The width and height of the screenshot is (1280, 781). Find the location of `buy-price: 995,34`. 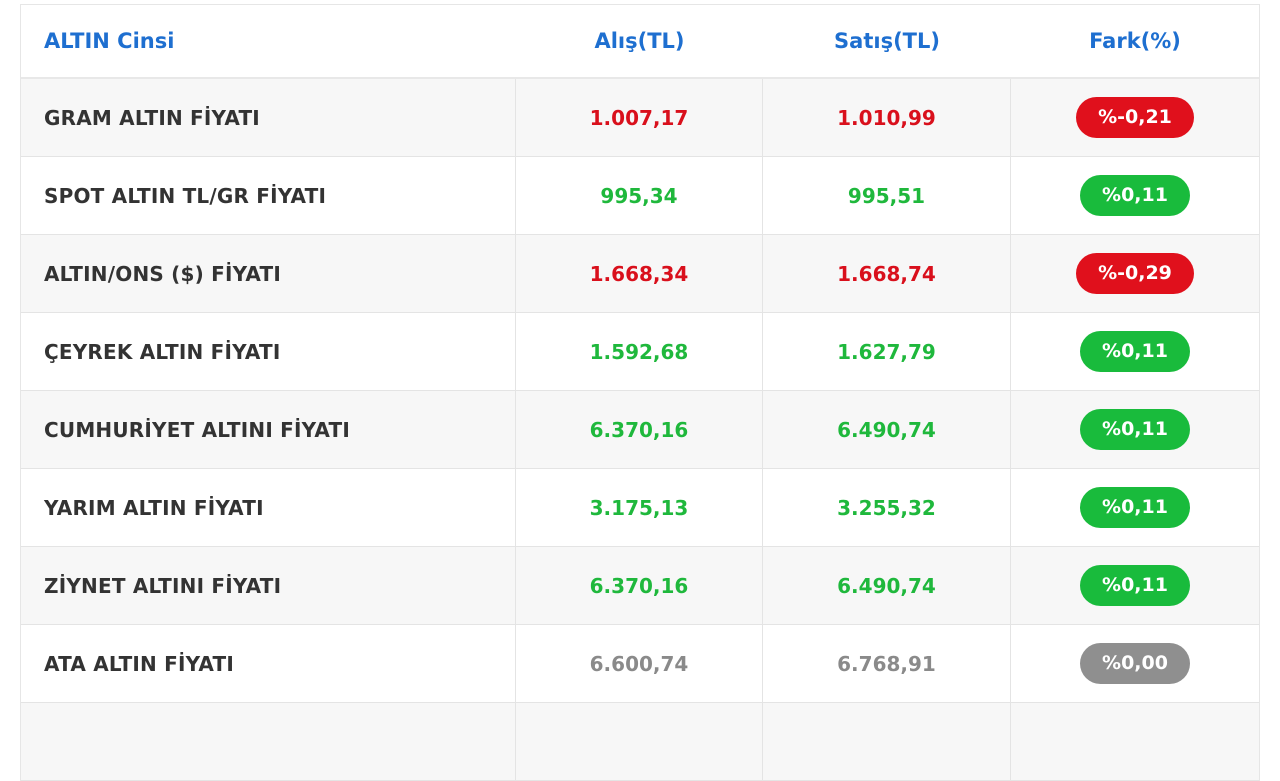

buy-price: 995,34 is located at coordinates (639, 195).